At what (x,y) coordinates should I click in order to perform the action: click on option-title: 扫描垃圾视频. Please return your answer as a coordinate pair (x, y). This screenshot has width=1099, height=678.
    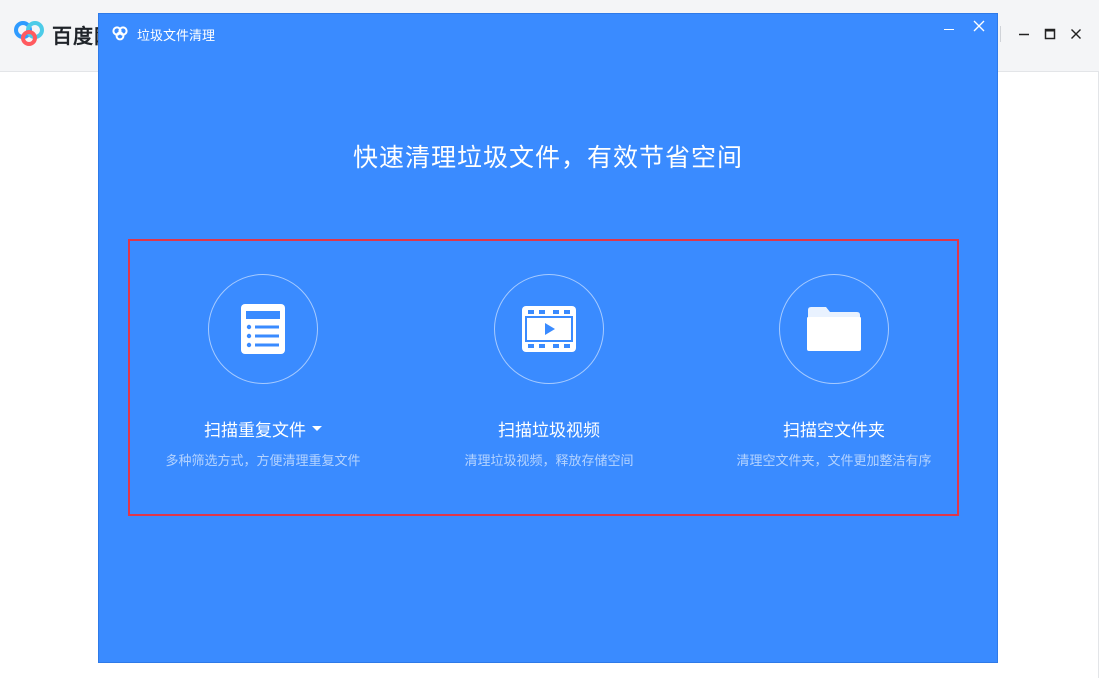
    Looking at the image, I should click on (549, 430).